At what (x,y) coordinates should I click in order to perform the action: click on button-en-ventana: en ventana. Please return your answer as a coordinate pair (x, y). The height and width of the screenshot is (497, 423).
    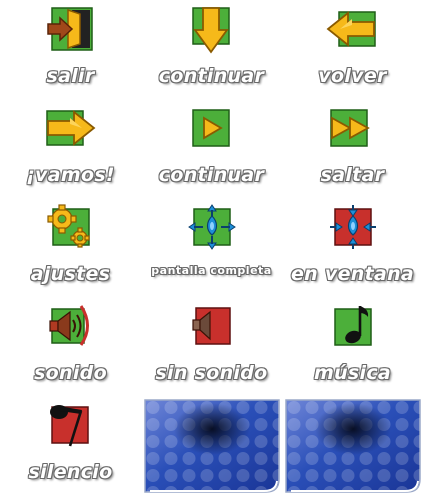
    Looking at the image, I should click on (352, 247).